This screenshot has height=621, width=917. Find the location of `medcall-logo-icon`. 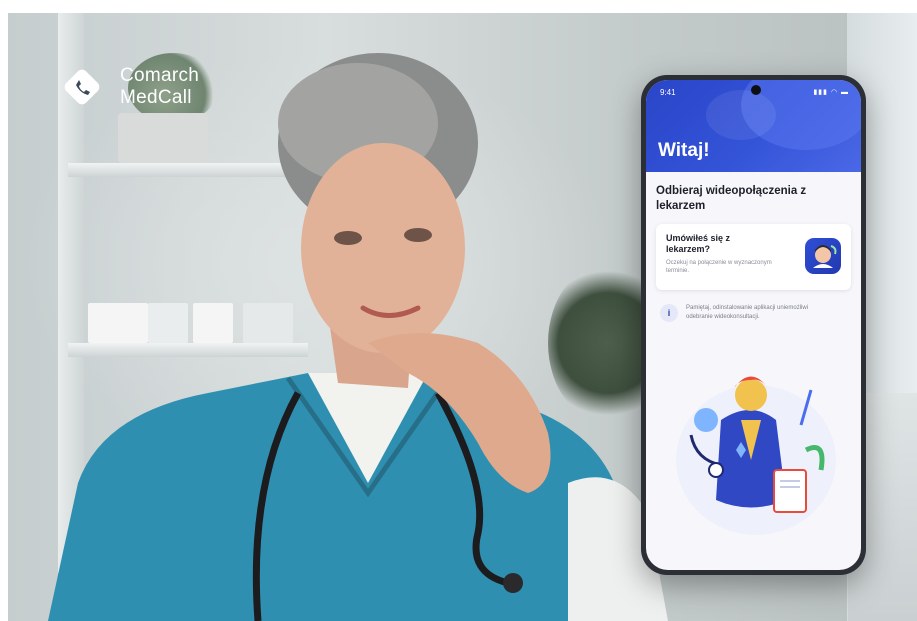

medcall-logo-icon is located at coordinates (82, 87).